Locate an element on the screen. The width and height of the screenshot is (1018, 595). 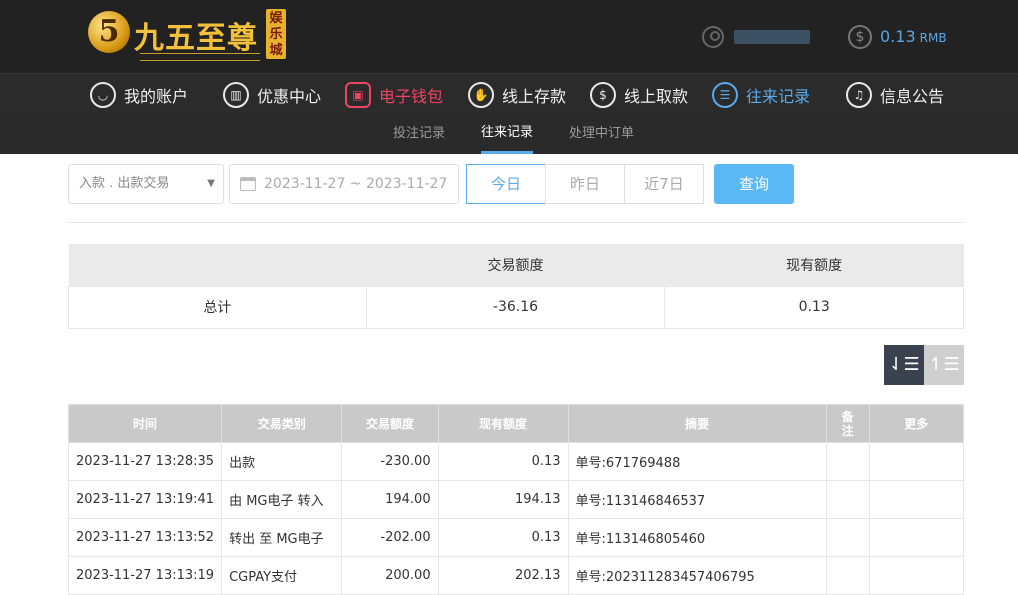
sort-ascending-icon: ↿☰ is located at coordinates (944, 364).